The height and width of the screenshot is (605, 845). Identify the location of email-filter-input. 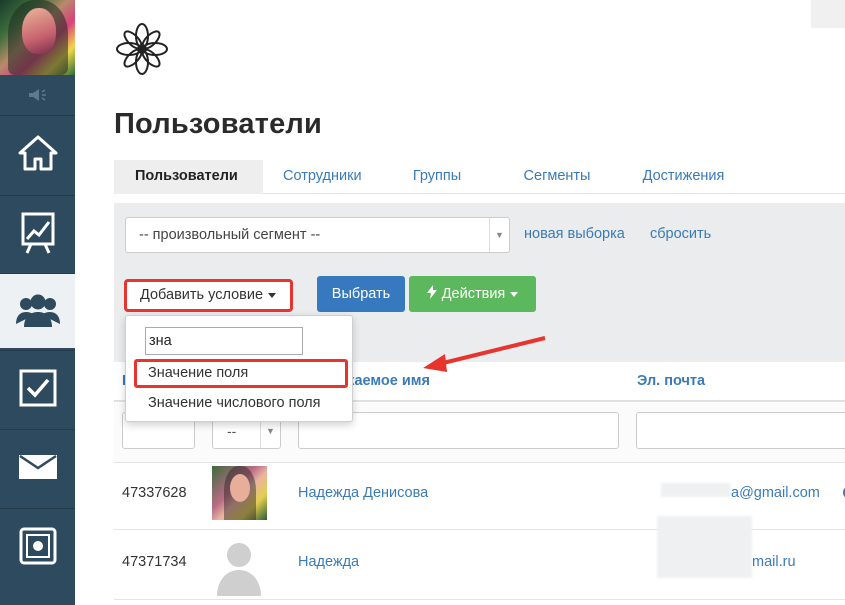
(740, 430).